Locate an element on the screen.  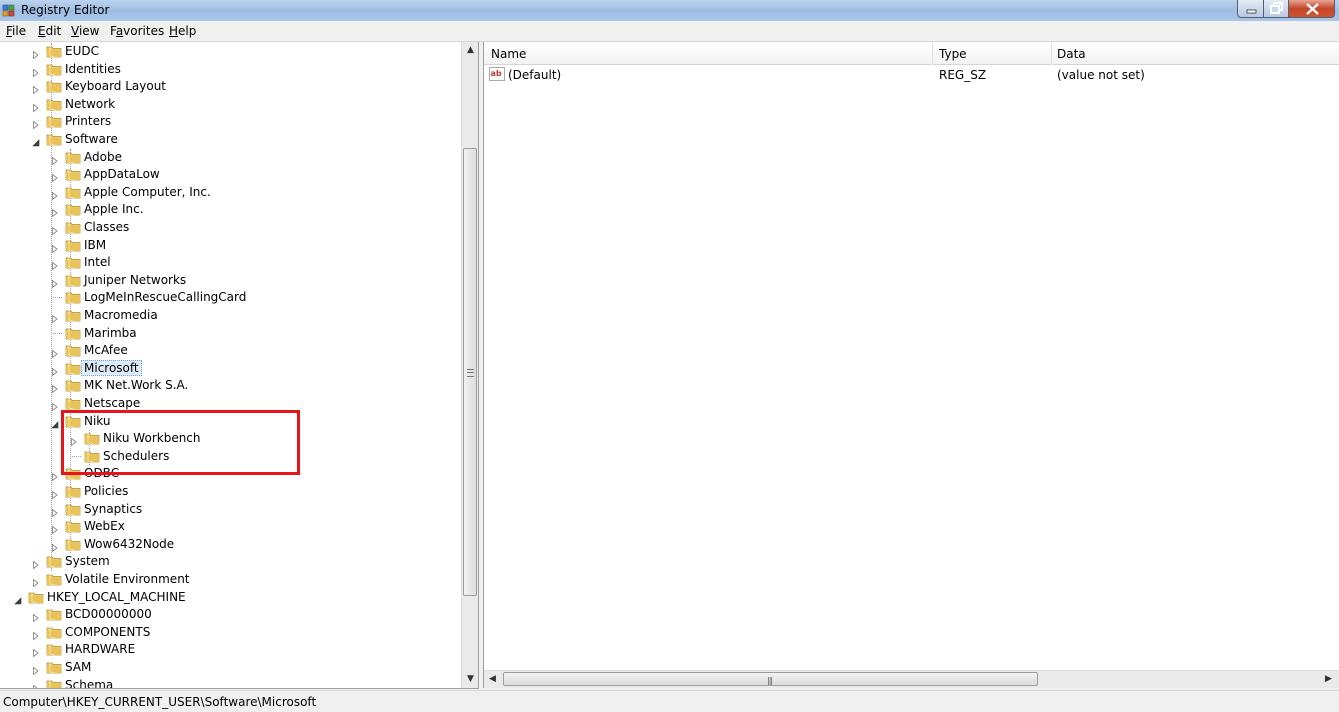
tree-node-hkey-local-machine: HKEY_LOCAL_MACHINE is located at coordinates (230, 597).